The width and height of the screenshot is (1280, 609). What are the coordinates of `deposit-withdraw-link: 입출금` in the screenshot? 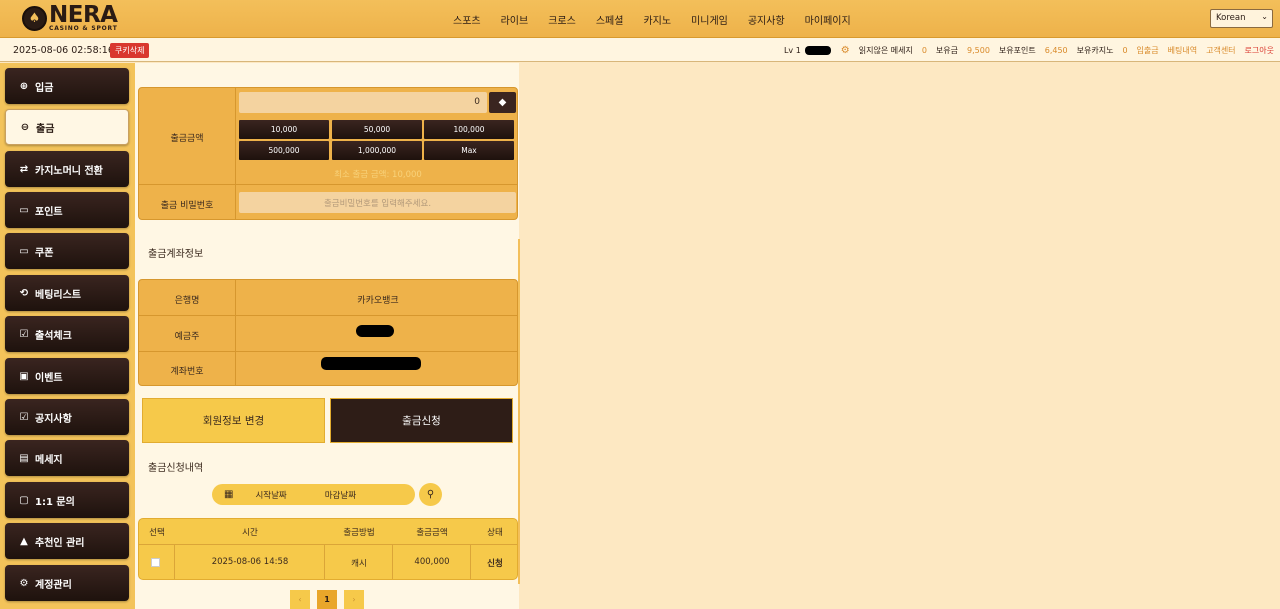 It's located at (1148, 50).